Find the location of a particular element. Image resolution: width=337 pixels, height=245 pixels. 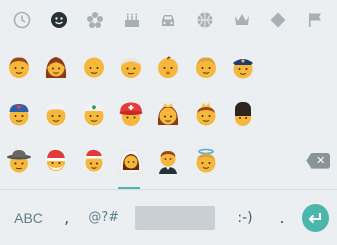

emoji-bald-man is located at coordinates (94, 67).